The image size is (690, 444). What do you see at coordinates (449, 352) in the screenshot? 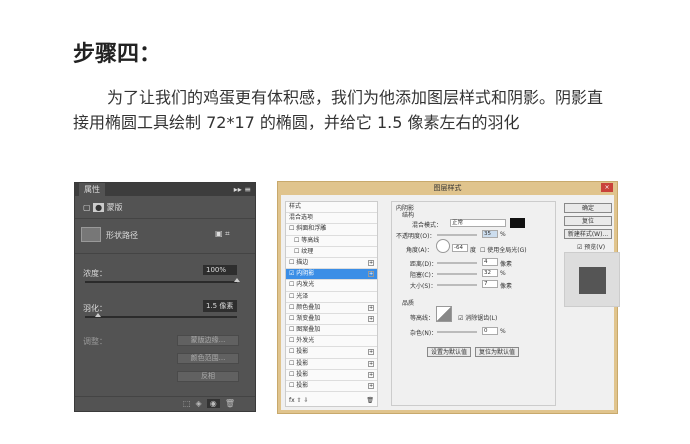
I see `set-default-button: 设置为默认值` at bounding box center [449, 352].